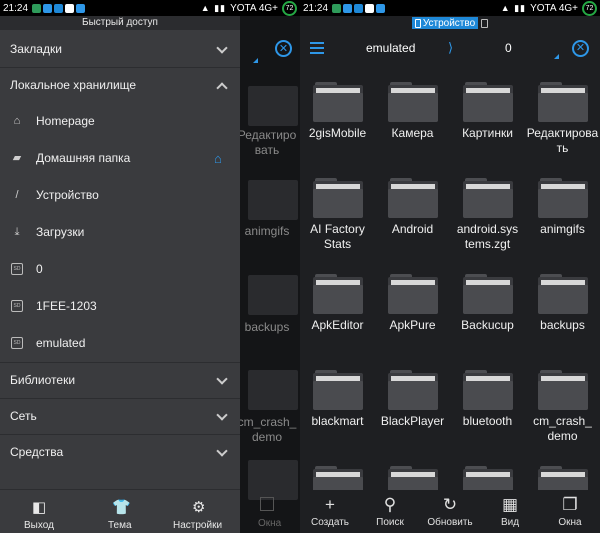 The height and width of the screenshot is (533, 600). Describe the element at coordinates (412, 229) in the screenshot. I see `folder-label: Android` at that location.